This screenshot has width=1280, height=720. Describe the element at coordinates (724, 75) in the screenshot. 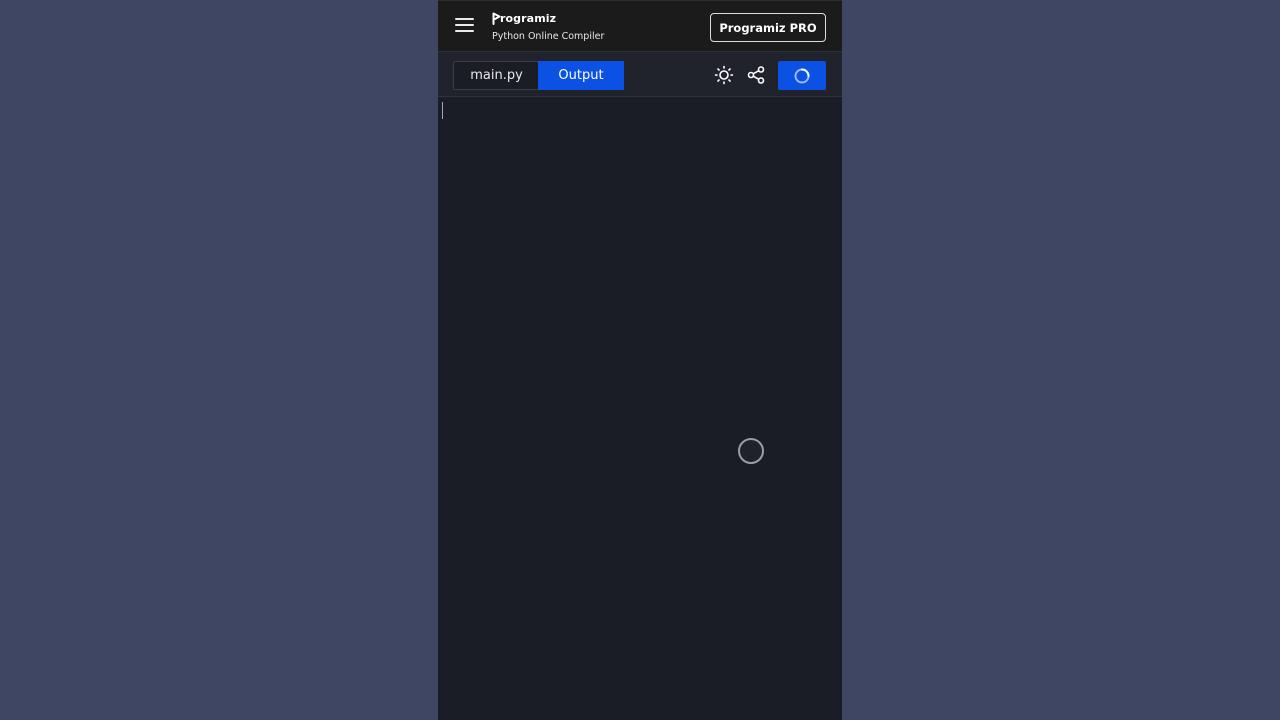

I see `sun-icon` at that location.